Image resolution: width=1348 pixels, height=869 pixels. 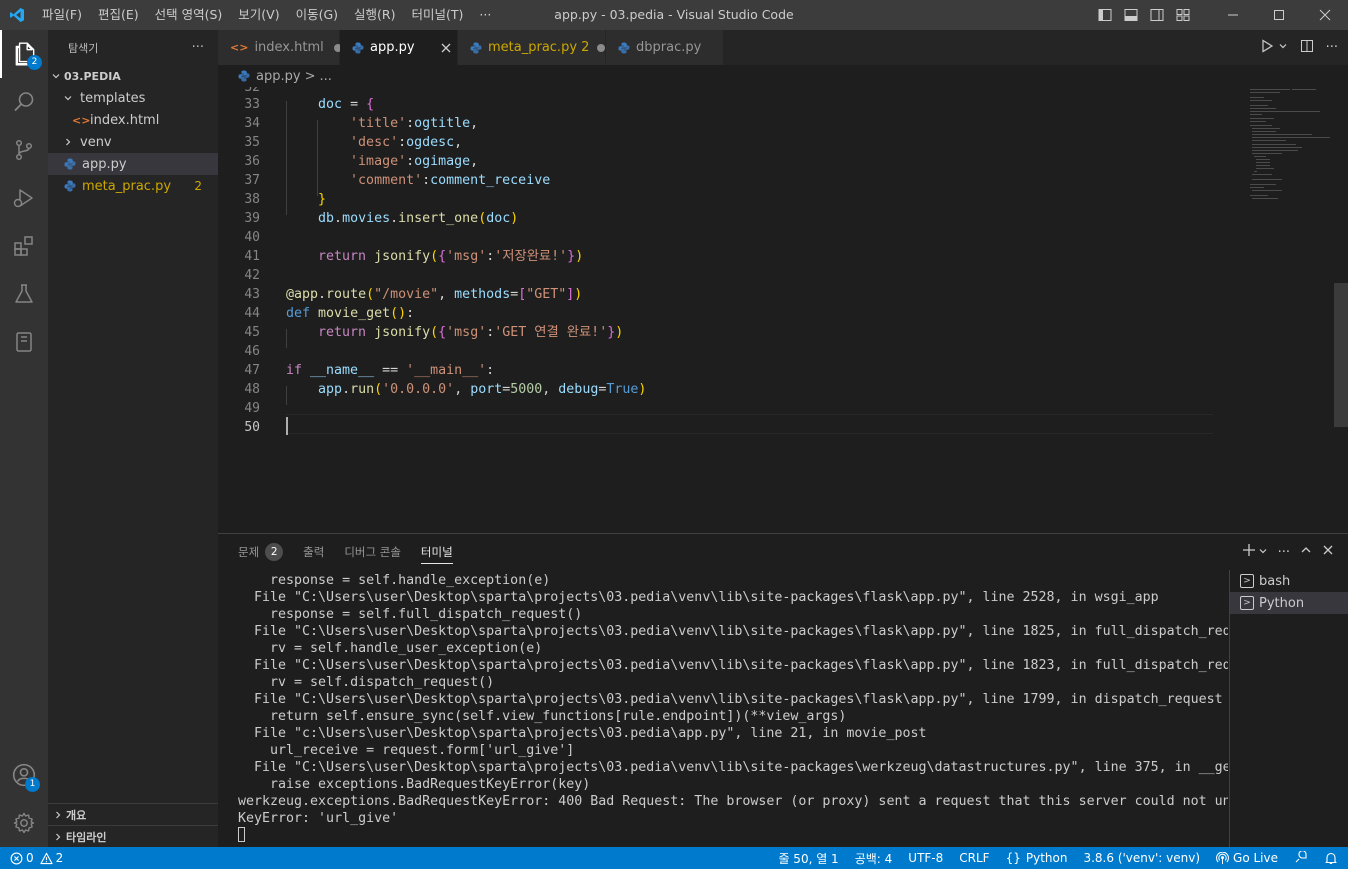 I want to click on terminal-line: response = self.full_dispatch_request(), so click(x=410, y=614).